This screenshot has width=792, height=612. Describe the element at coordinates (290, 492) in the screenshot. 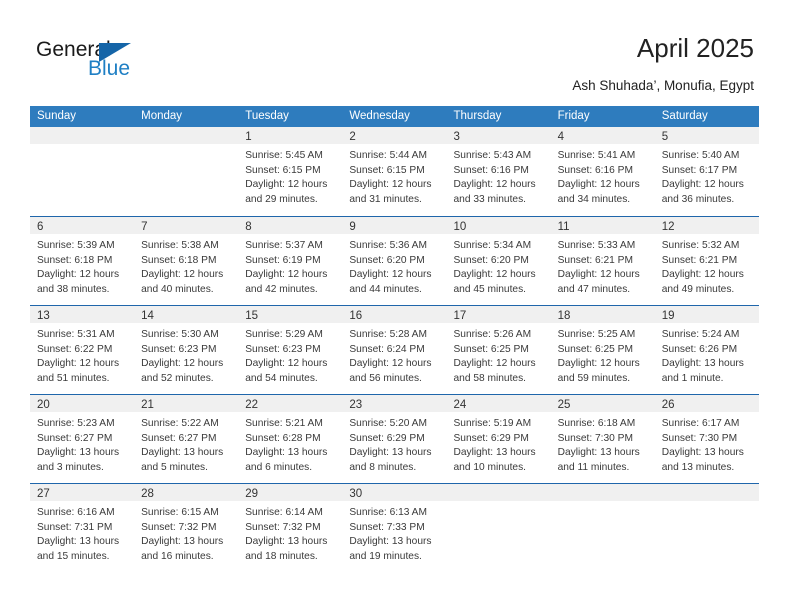

I see `calendar-day-number-strip: 29` at that location.